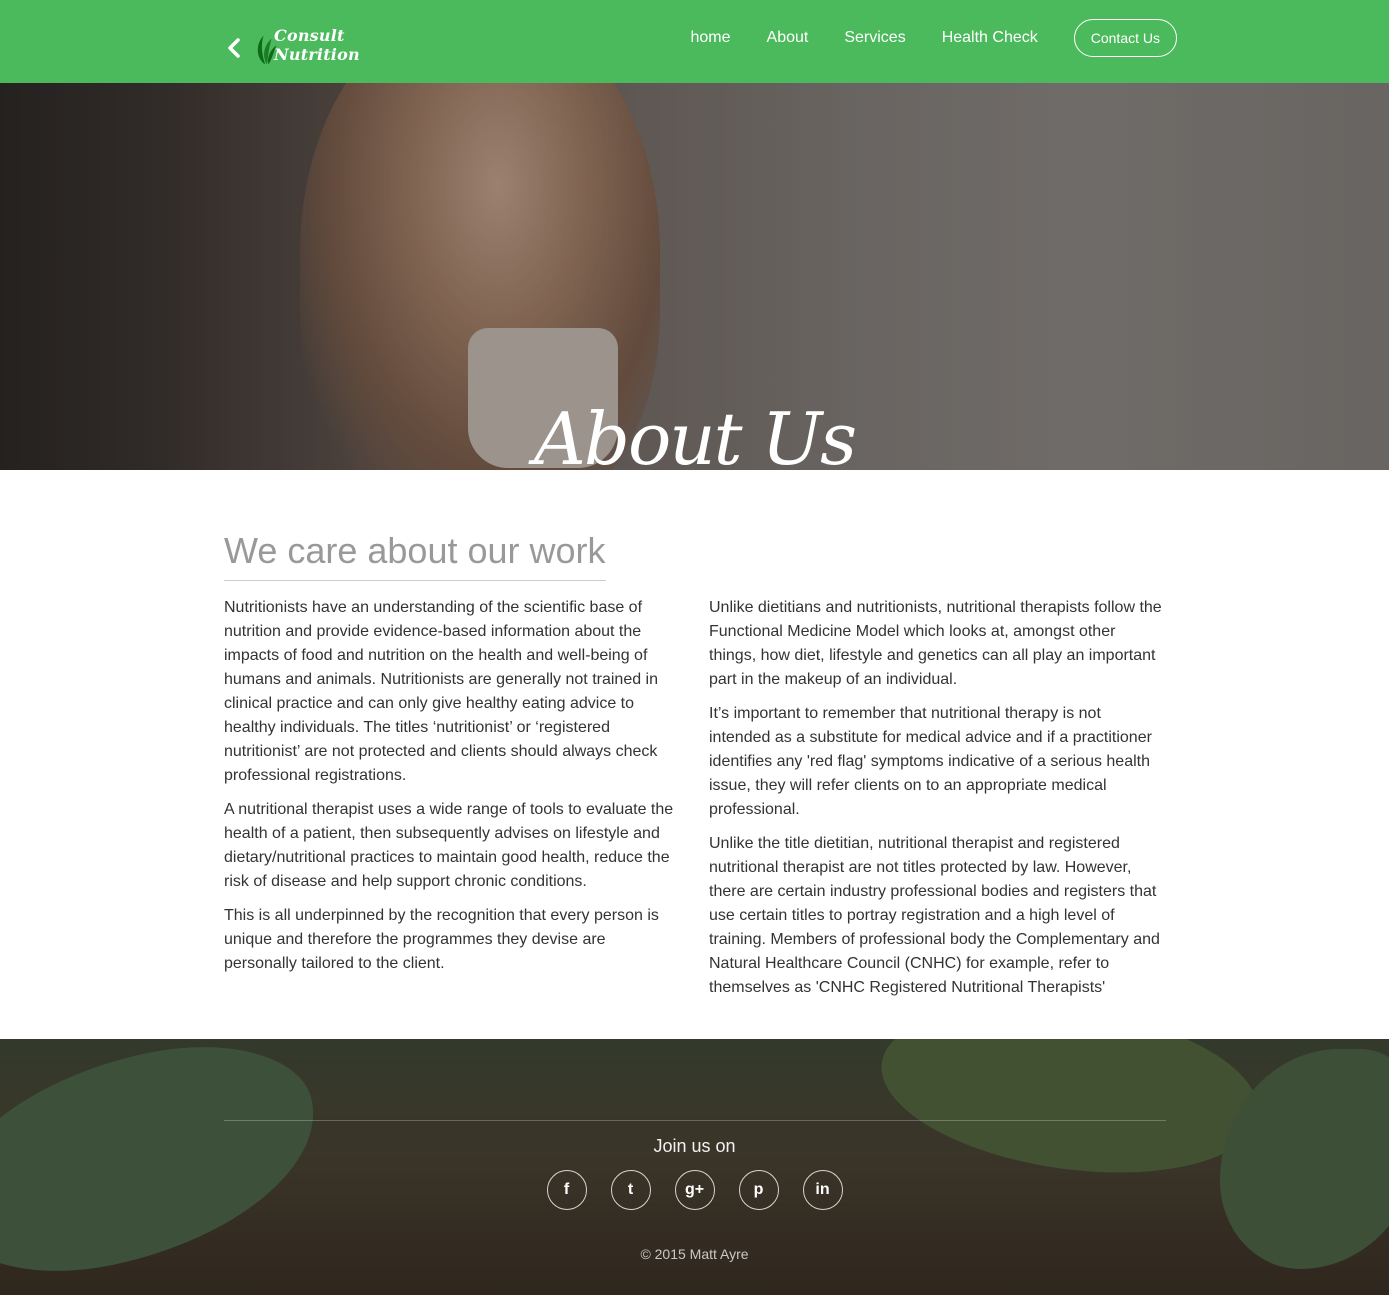 This screenshot has width=1389, height=1295. Describe the element at coordinates (1125, 38) in the screenshot. I see `contact-us-button: Contact Us` at that location.